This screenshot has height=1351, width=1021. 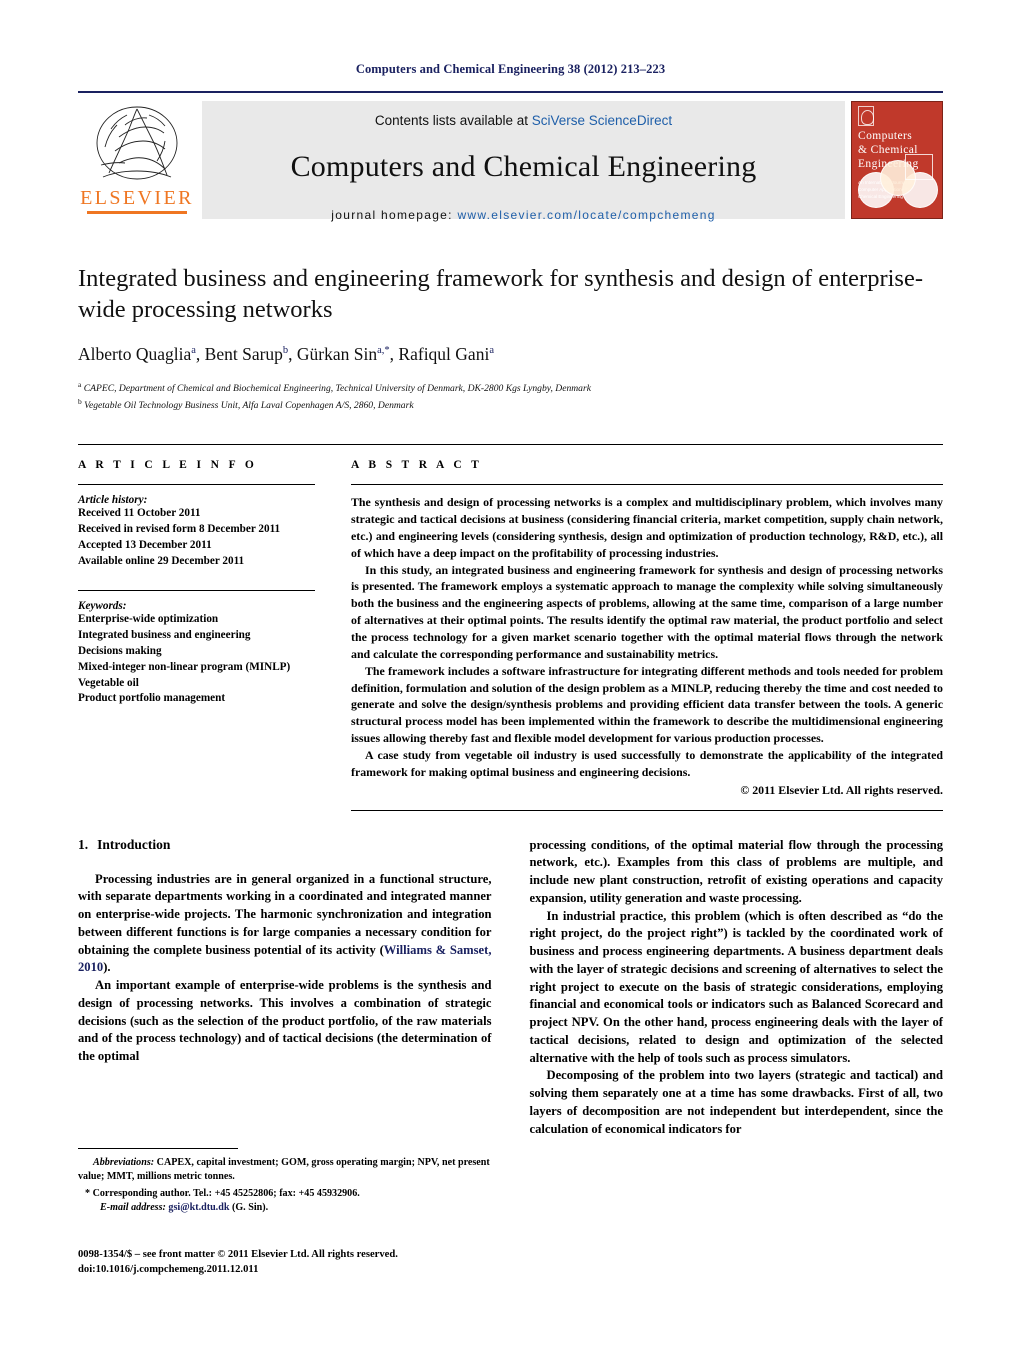 What do you see at coordinates (193, 350) in the screenshot?
I see `author-0-mark: a` at bounding box center [193, 350].